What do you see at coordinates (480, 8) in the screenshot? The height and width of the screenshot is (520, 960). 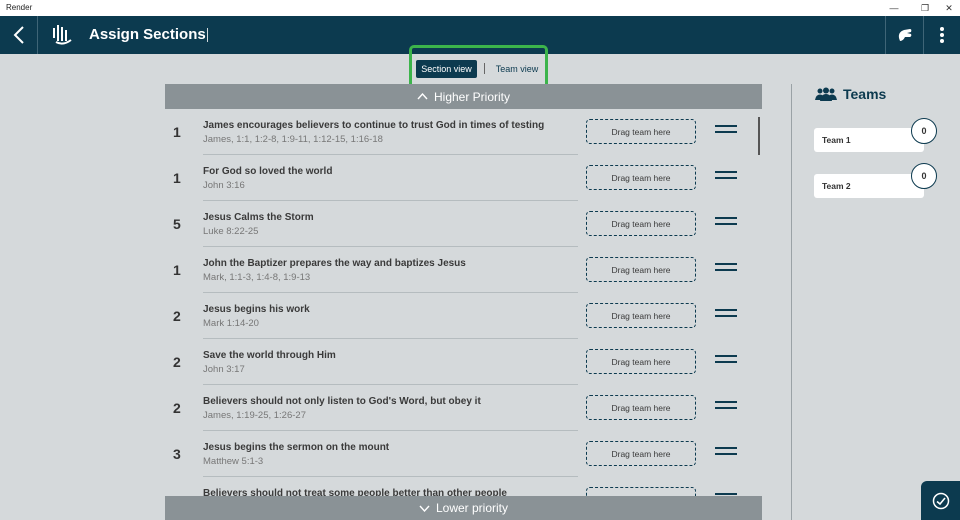 I see `window-titlebar: Render — ❐ ✕` at bounding box center [480, 8].